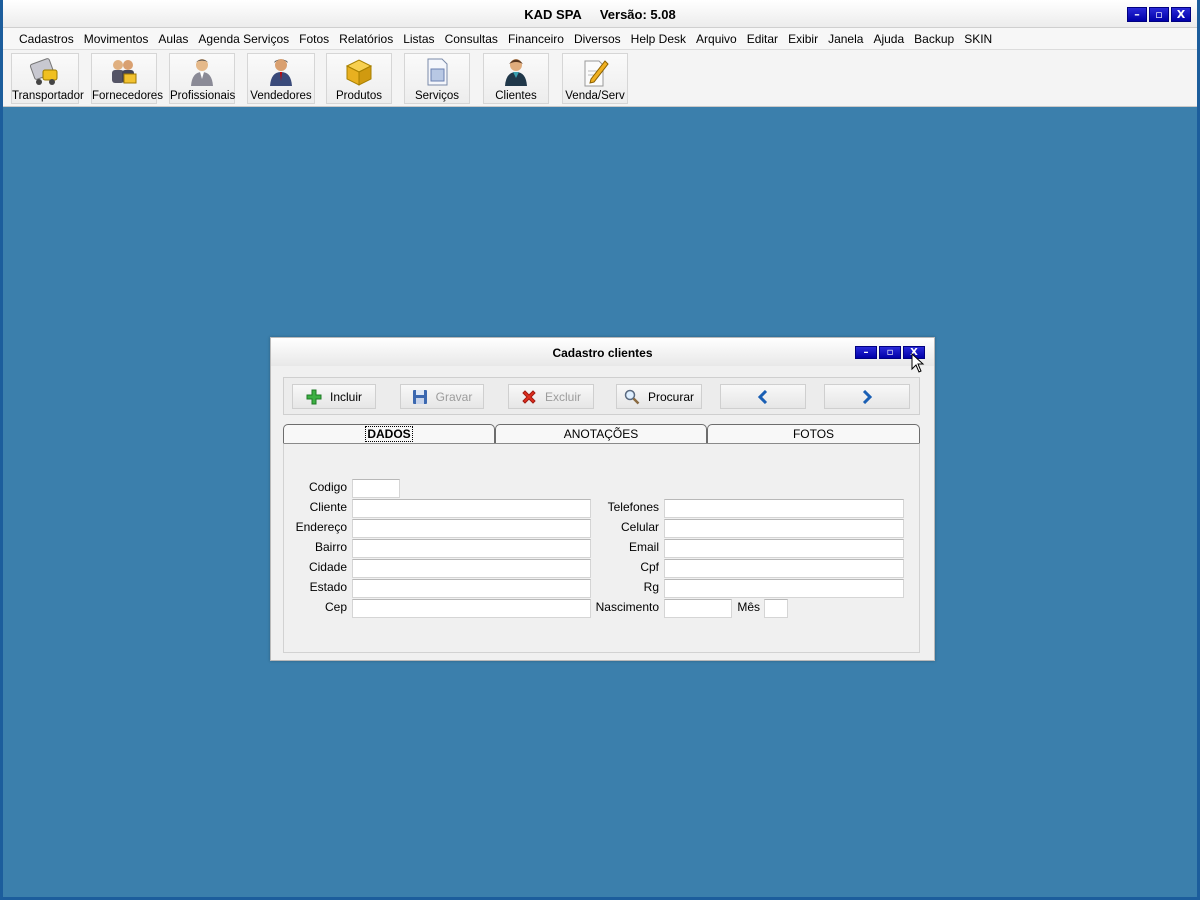  I want to click on dialog-maximize-button: ▫, so click(890, 352).